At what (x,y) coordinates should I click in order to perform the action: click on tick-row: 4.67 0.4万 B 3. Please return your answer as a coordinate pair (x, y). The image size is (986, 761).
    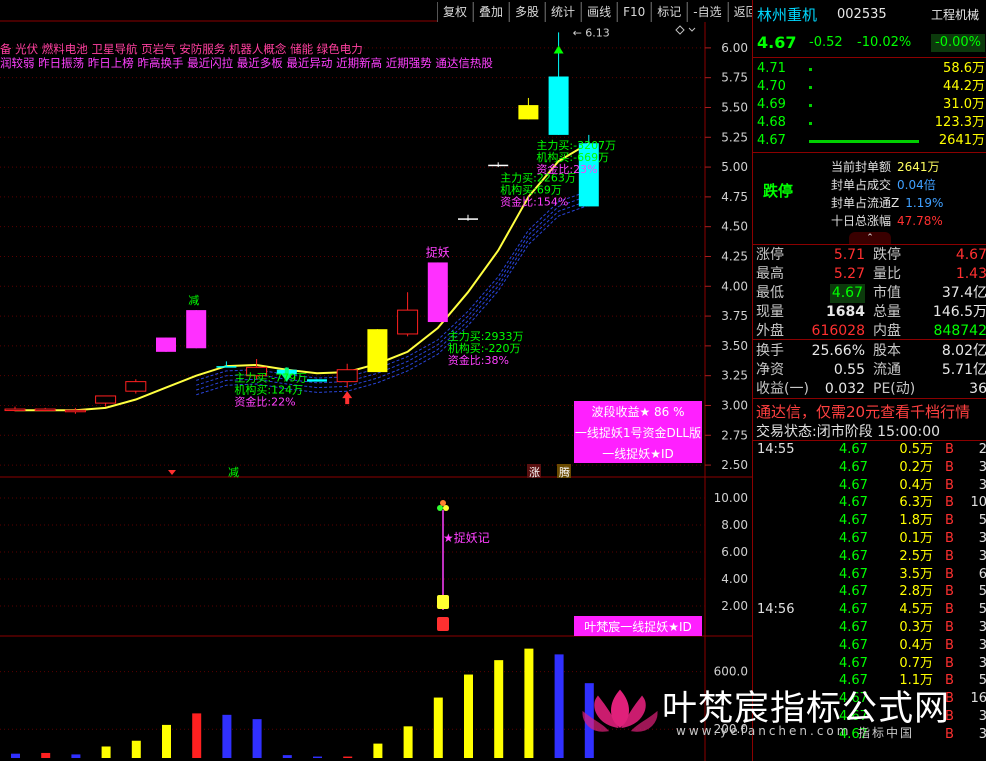
    Looking at the image, I should click on (869, 486).